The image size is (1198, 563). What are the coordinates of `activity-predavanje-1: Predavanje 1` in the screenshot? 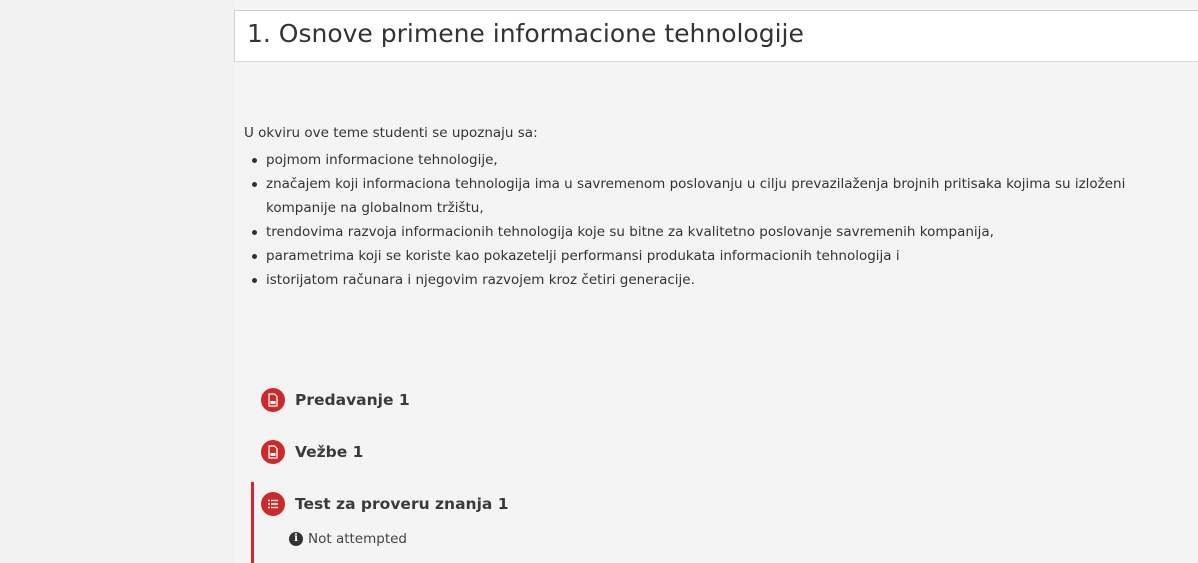 It's located at (335, 400).